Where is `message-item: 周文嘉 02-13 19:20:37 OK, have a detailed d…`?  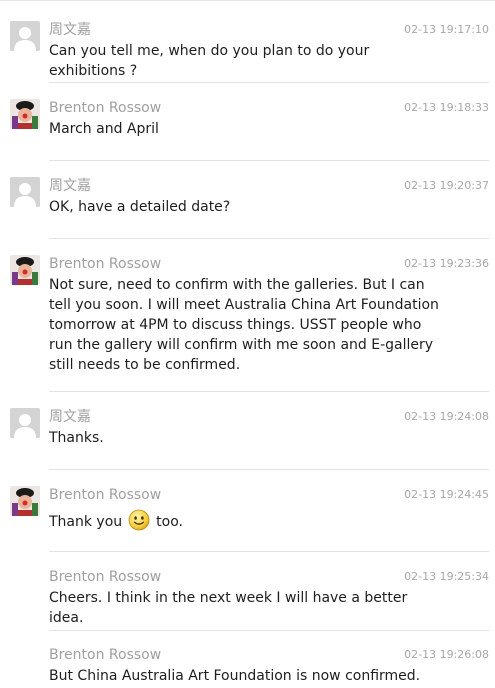
message-item: 周文嘉 02-13 19:20:37 OK, have a detailed d… is located at coordinates (247, 197).